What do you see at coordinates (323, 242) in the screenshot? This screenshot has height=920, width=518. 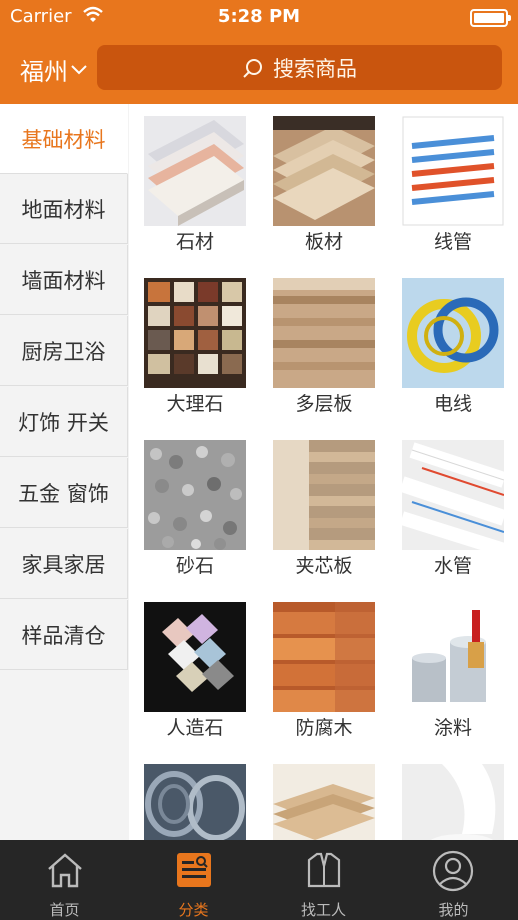 I see `product-label-board: 板材` at bounding box center [323, 242].